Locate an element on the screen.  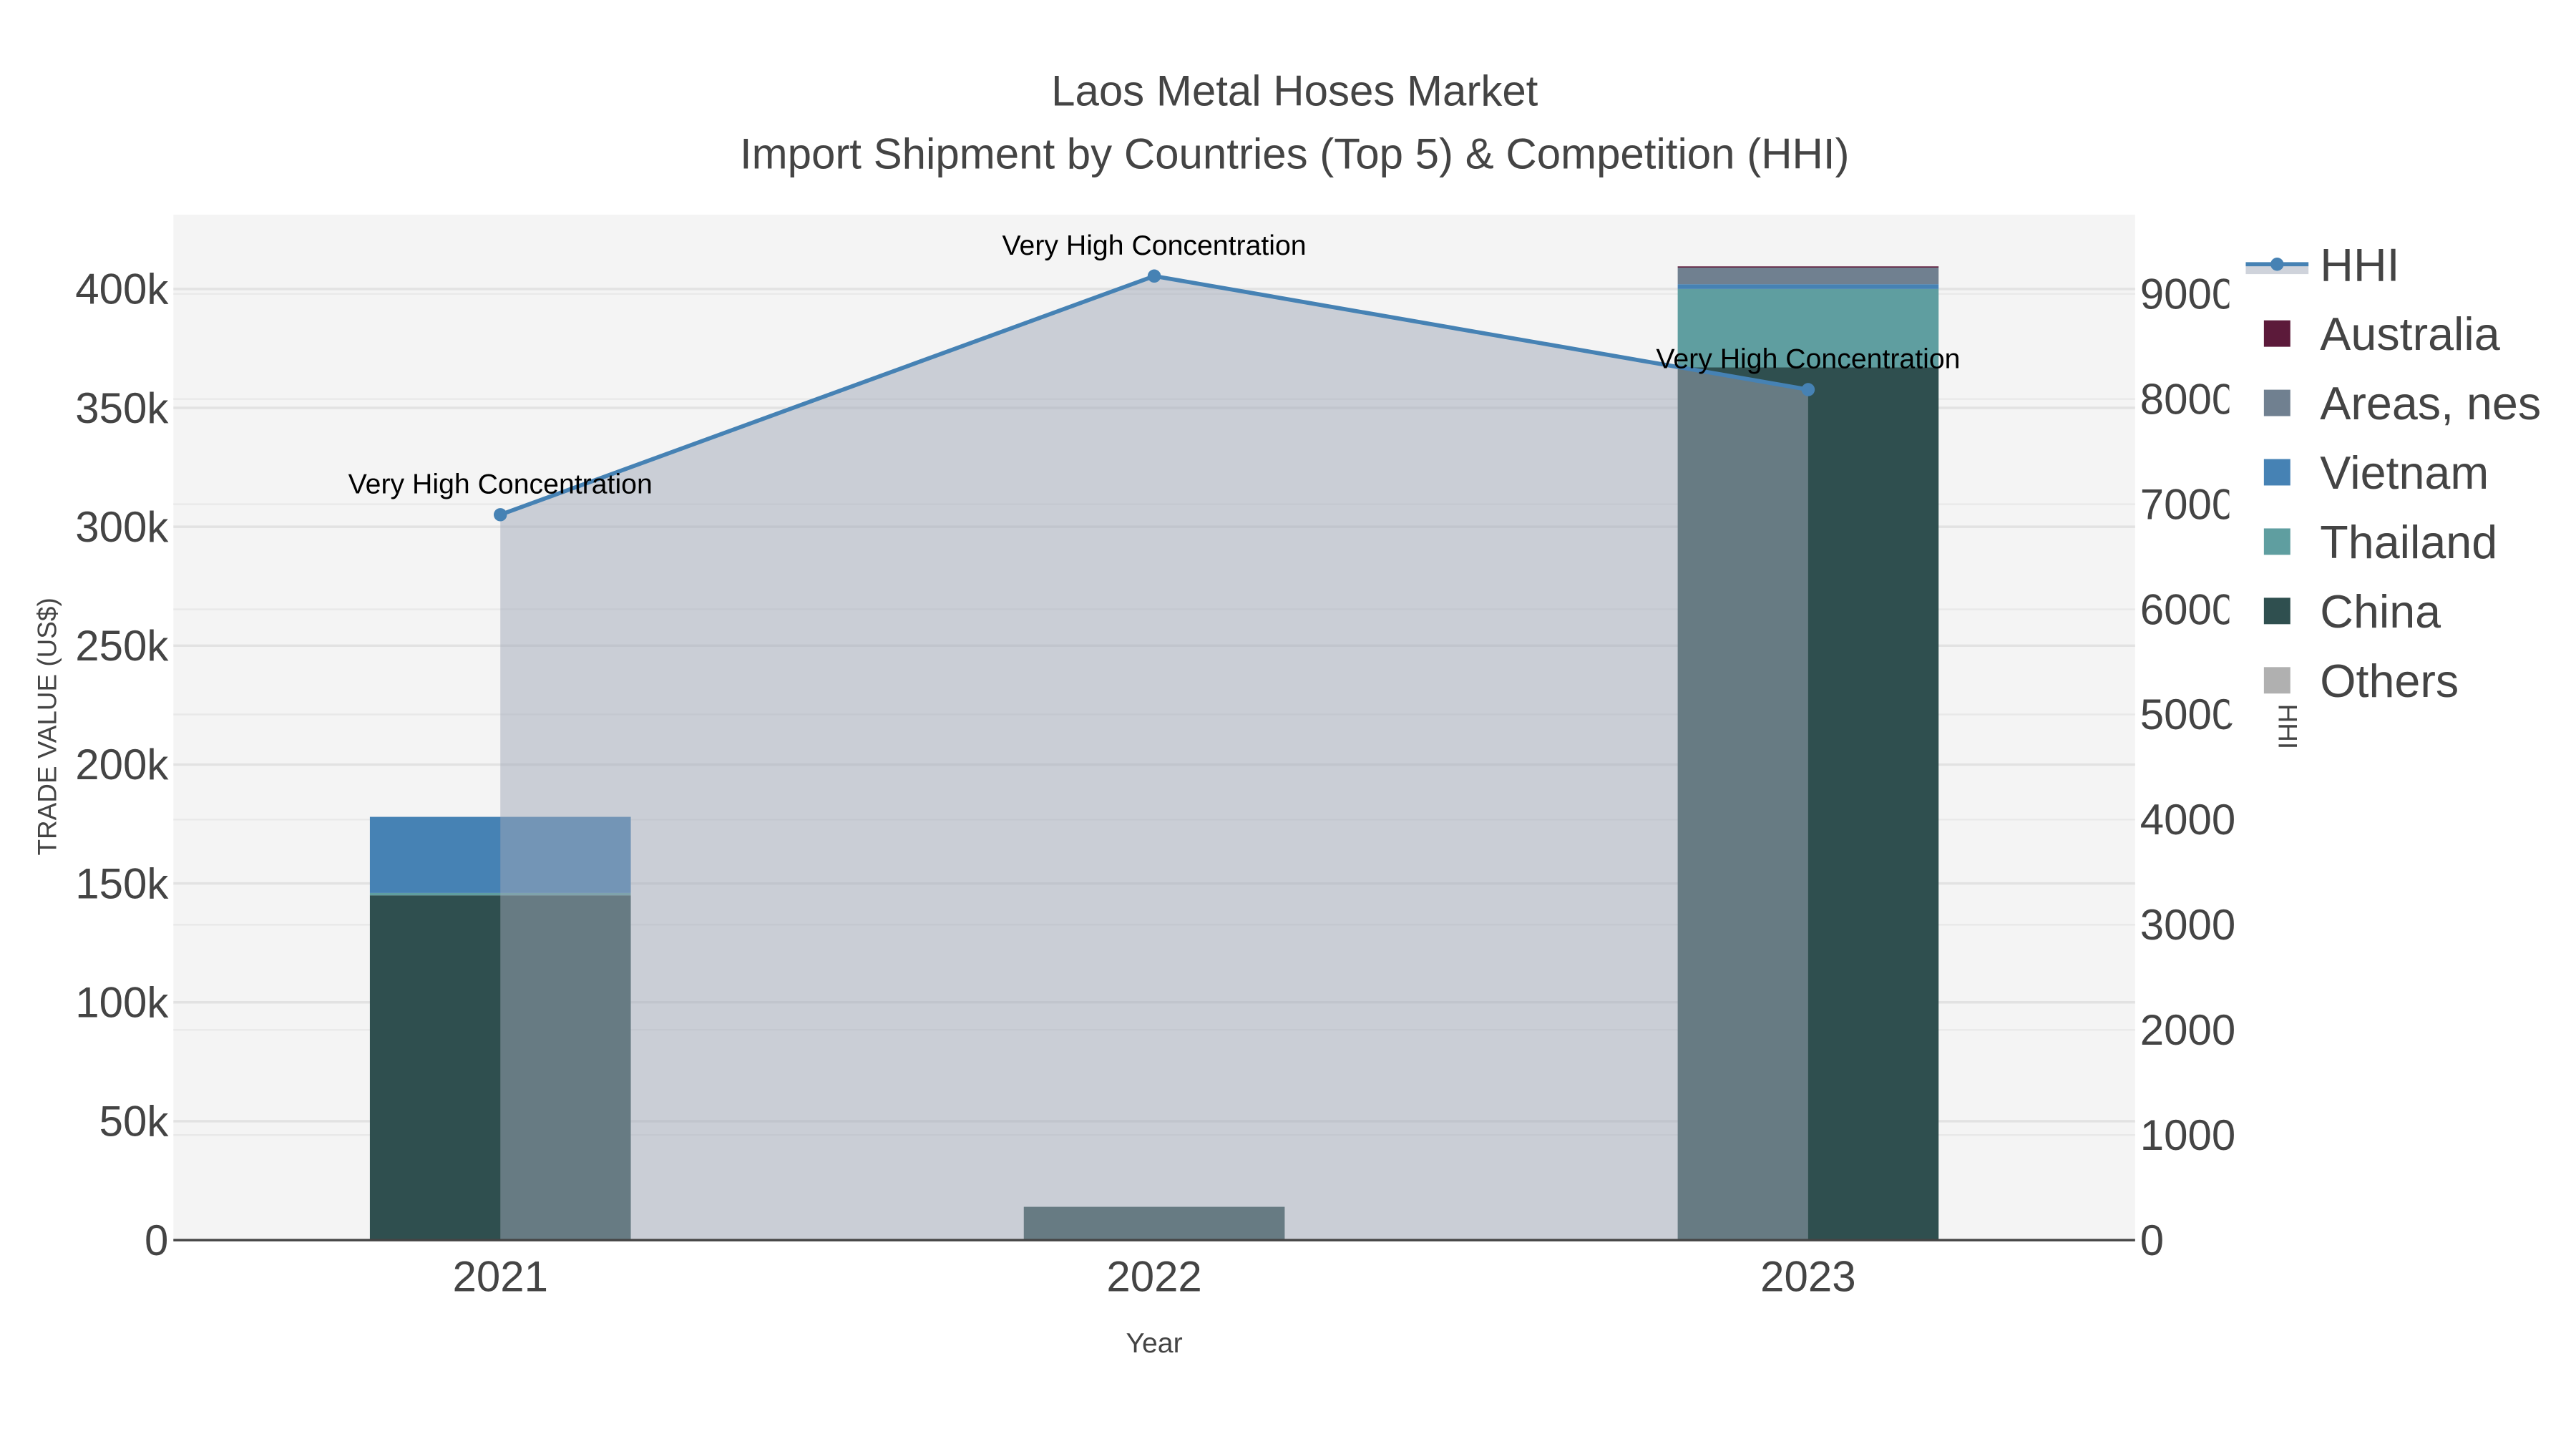
y-tick-label: 100k is located at coordinates (122, 1003).